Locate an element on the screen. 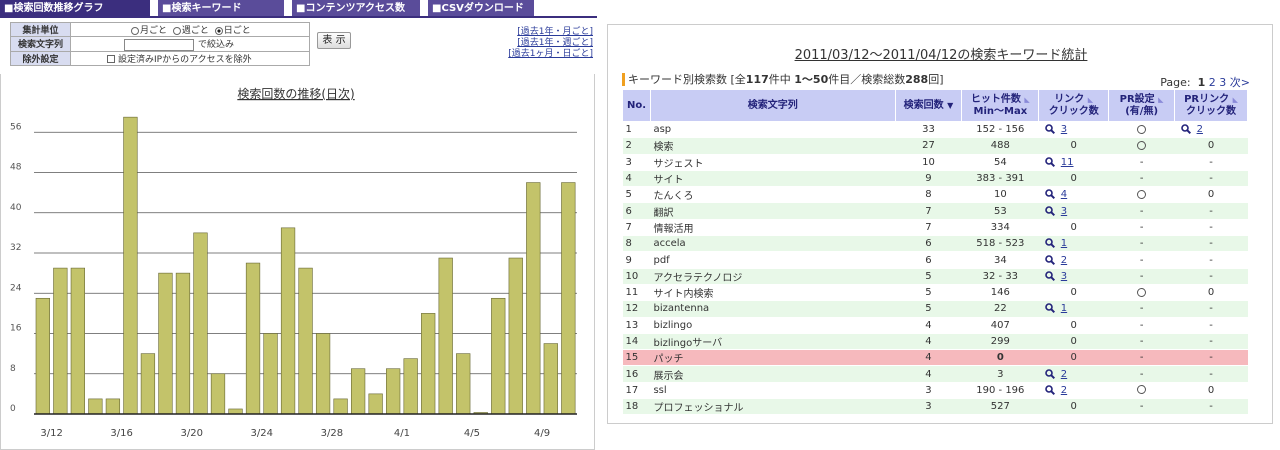 The height and width of the screenshot is (450, 1280). row-hits: 146 is located at coordinates (1000, 293).